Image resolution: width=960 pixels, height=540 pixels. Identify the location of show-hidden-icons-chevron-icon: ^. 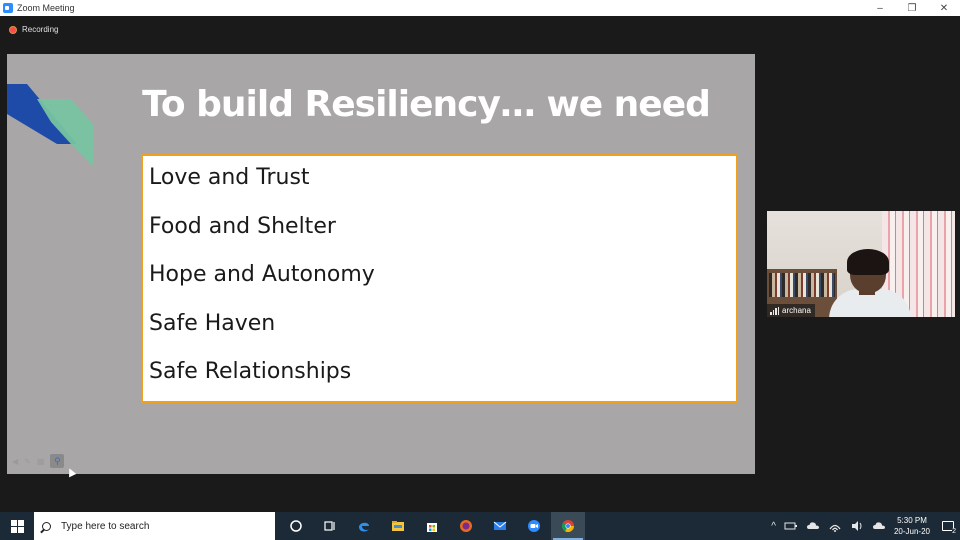
(773, 526).